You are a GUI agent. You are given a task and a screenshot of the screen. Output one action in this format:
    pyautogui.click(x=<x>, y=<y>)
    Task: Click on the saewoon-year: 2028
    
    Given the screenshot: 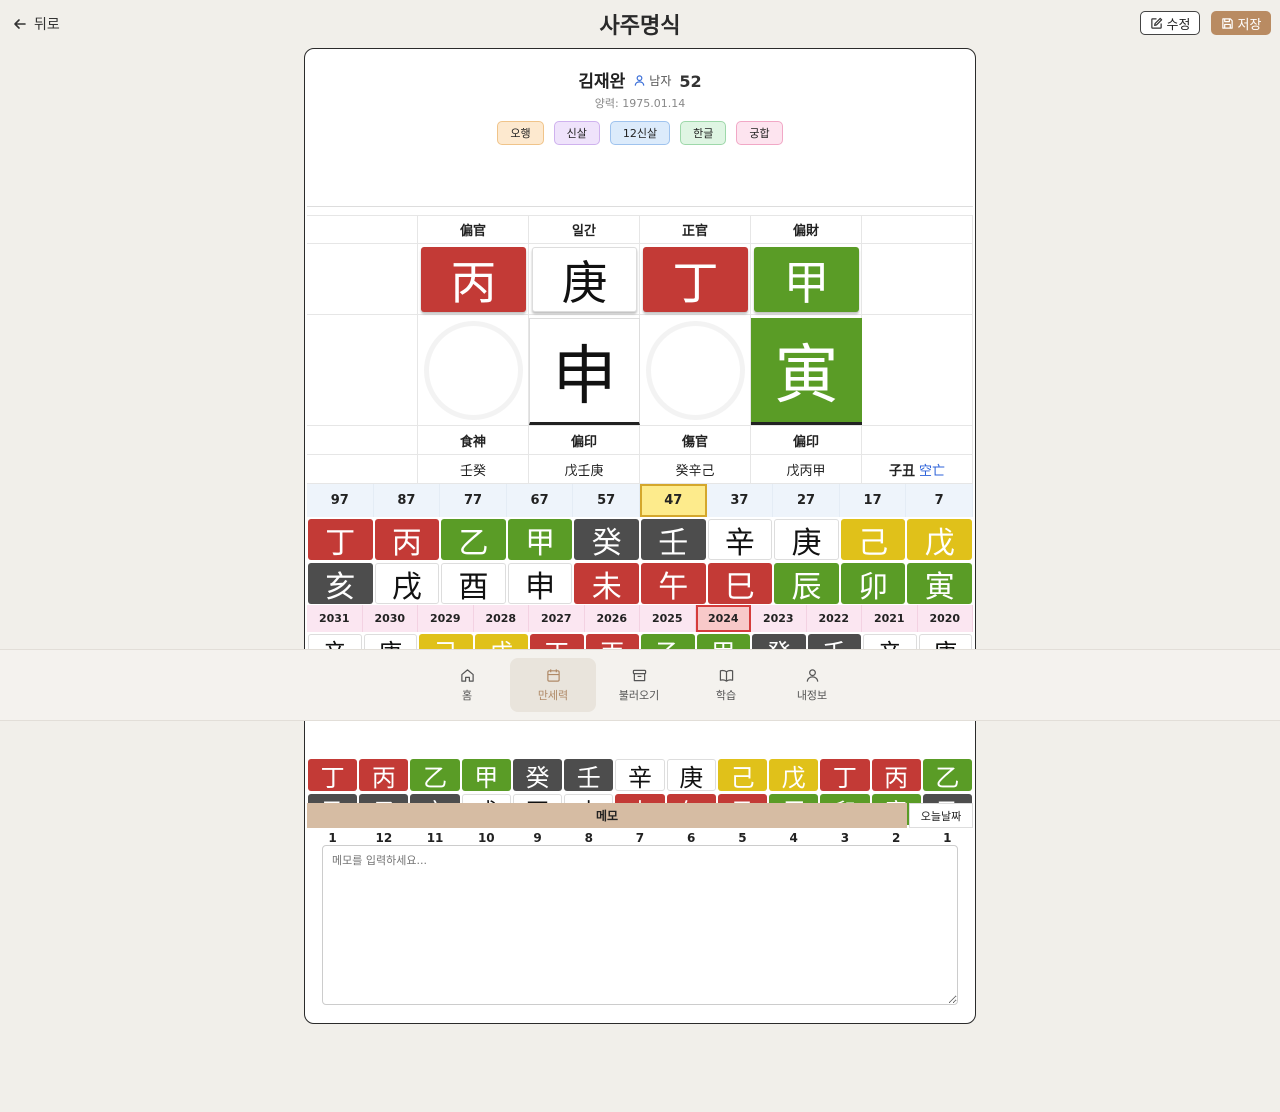 What is the action you would take?
    pyautogui.click(x=501, y=618)
    